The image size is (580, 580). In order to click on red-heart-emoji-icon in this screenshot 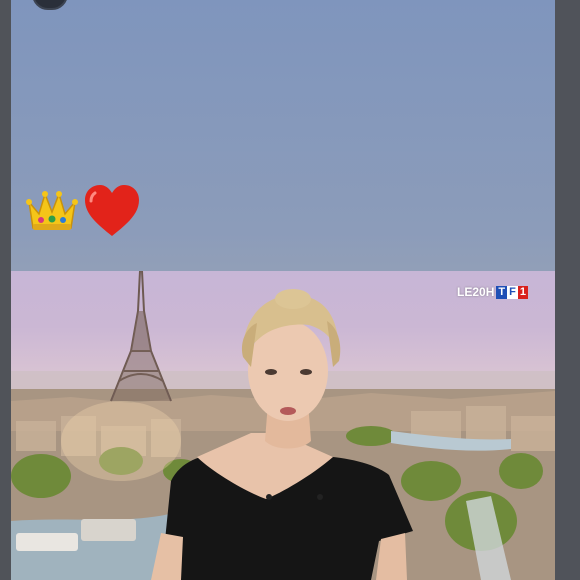, I will do `click(112, 211)`.